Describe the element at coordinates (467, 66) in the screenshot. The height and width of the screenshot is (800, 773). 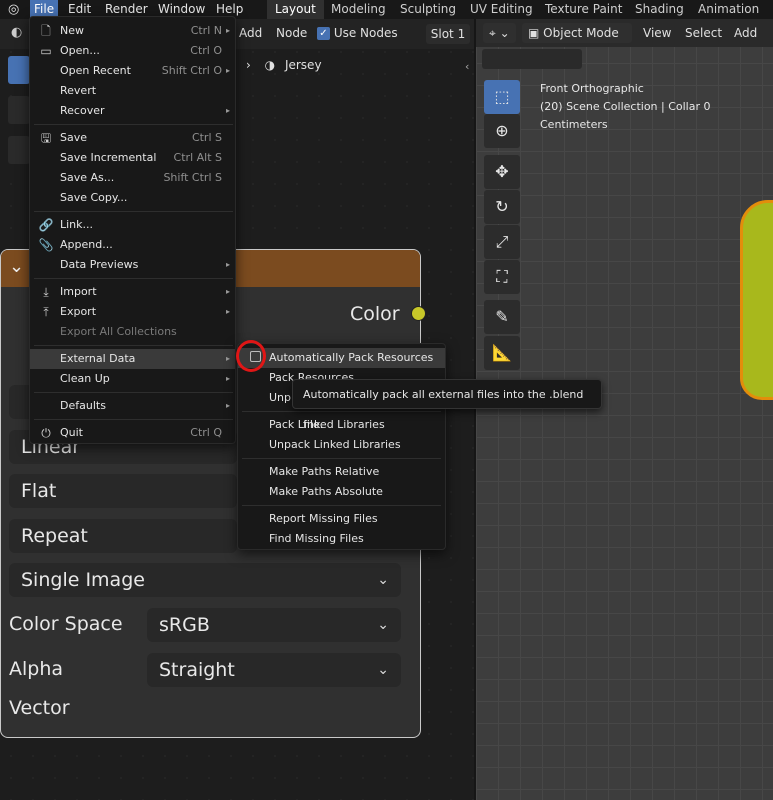
I see `sidebar-toggle-icon: ‹` at that location.